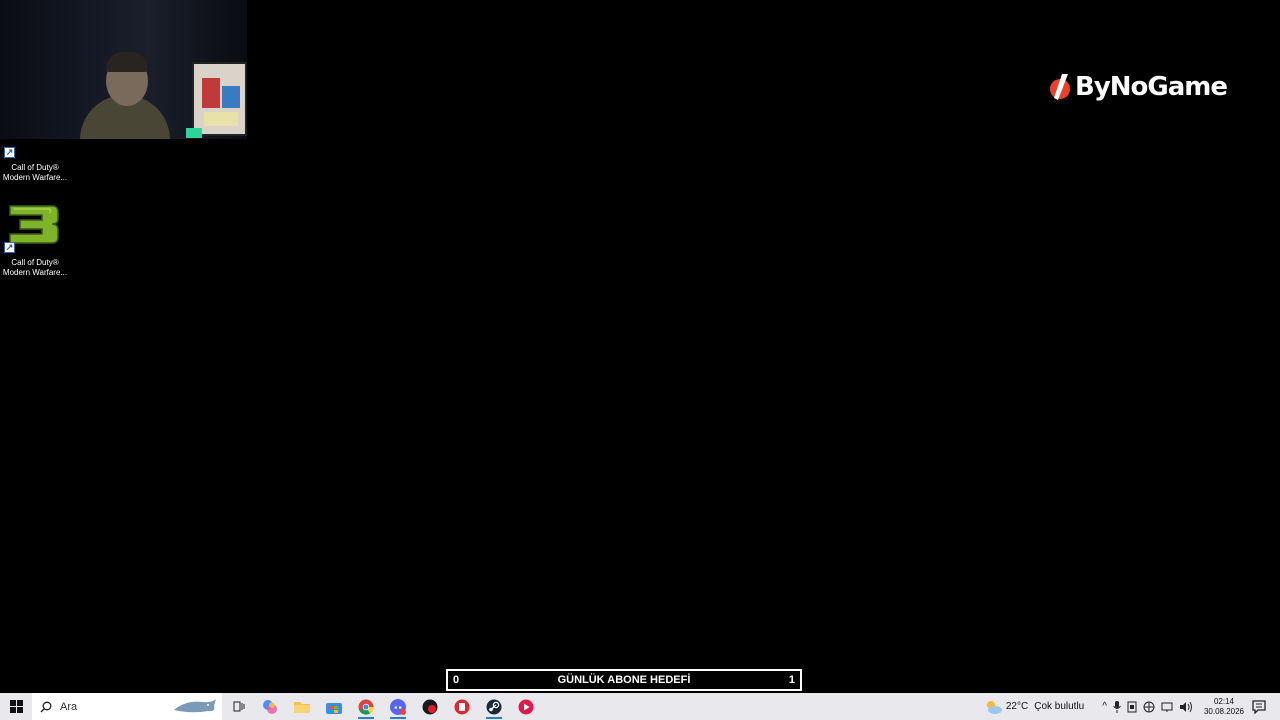 This screenshot has width=1280, height=720. I want to click on media-player-button, so click(526, 706).